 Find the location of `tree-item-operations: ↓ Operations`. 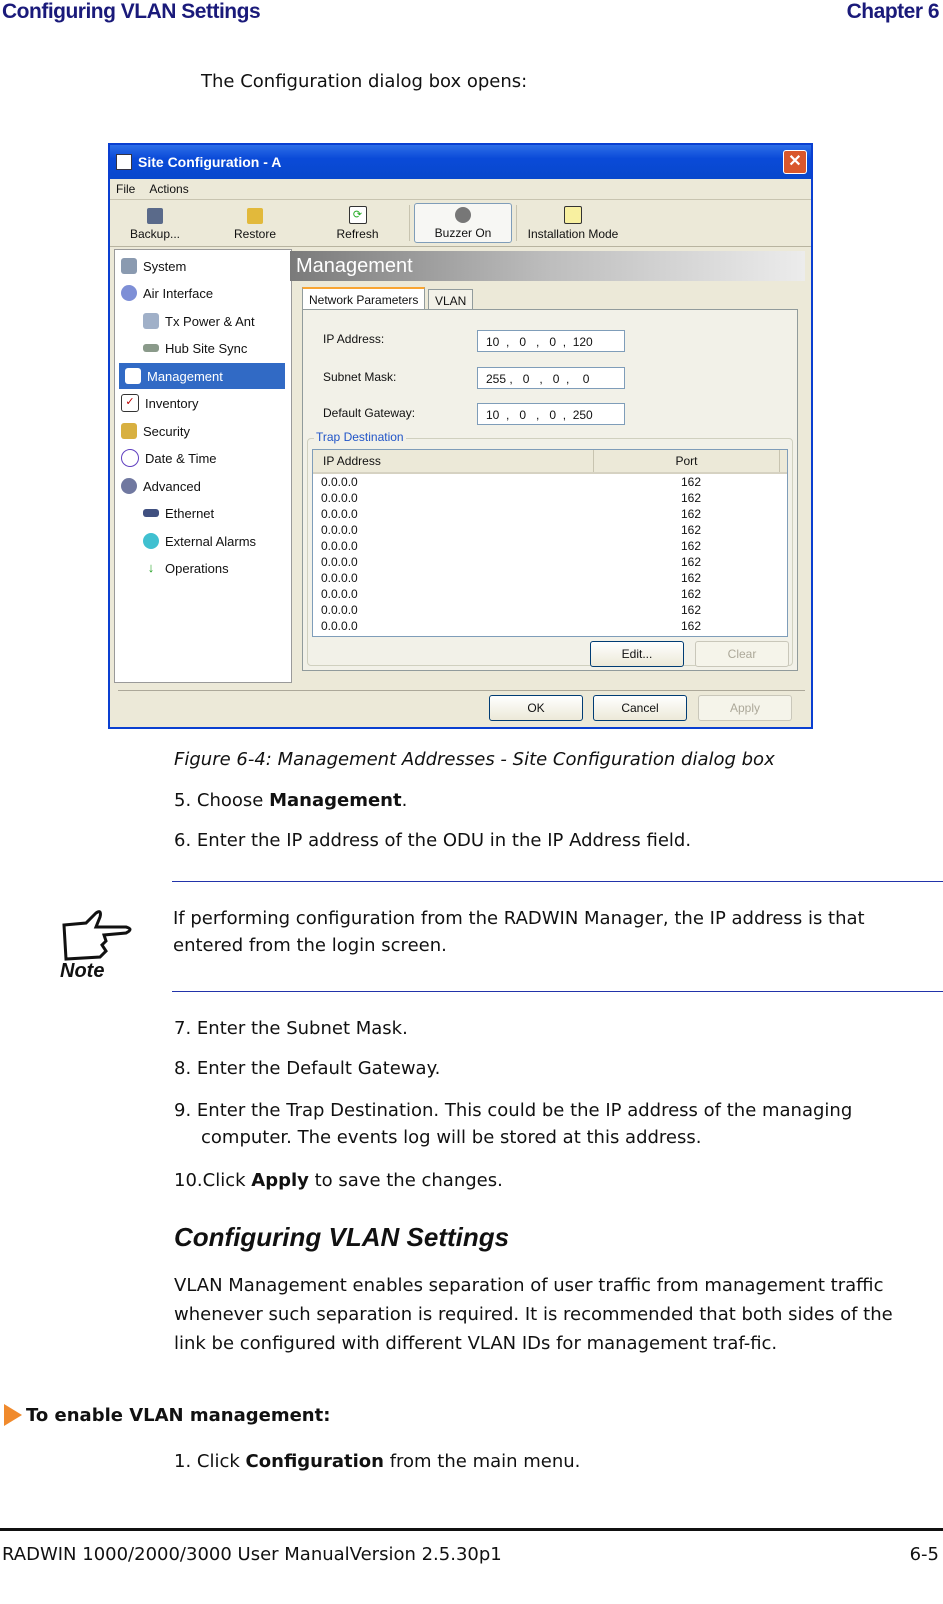

tree-item-operations: ↓ Operations is located at coordinates (186, 568).